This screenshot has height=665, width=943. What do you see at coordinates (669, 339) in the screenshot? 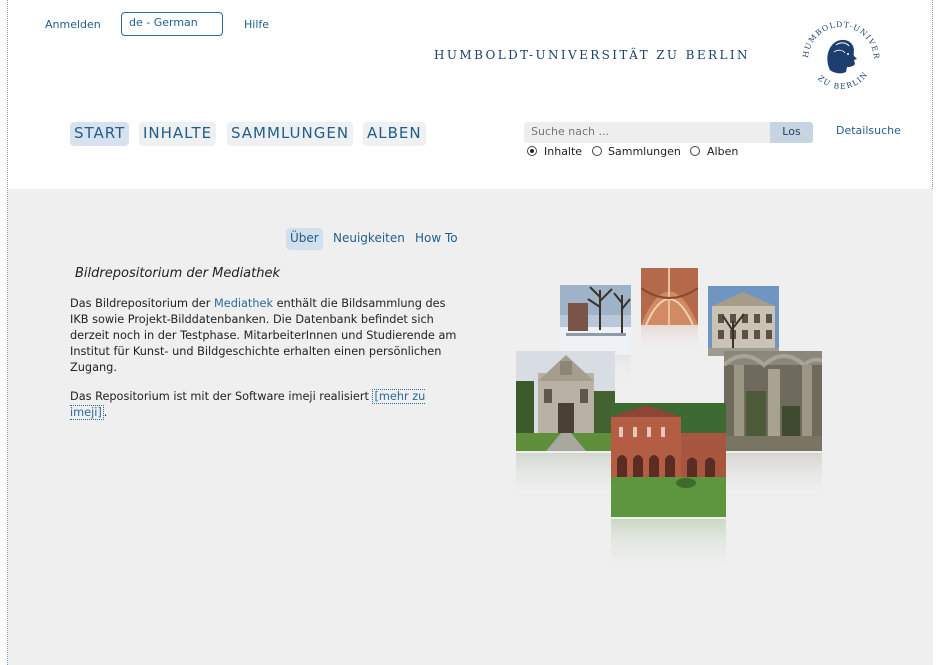
I see `vaulted-cloister-reflection` at bounding box center [669, 339].